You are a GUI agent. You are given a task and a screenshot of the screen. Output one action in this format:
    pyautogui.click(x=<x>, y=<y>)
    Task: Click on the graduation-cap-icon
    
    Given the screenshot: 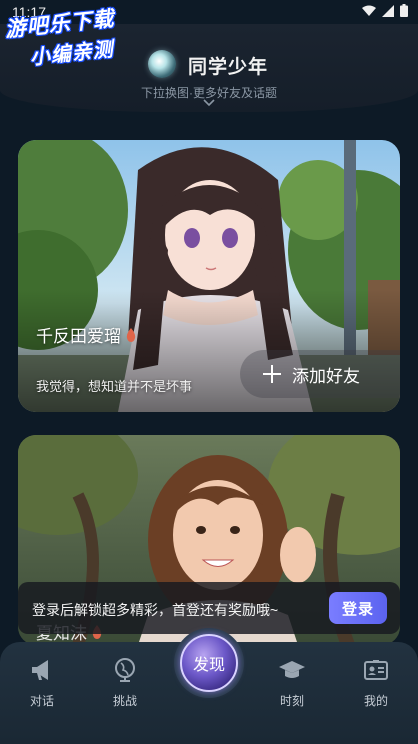 What is the action you would take?
    pyautogui.click(x=292, y=669)
    